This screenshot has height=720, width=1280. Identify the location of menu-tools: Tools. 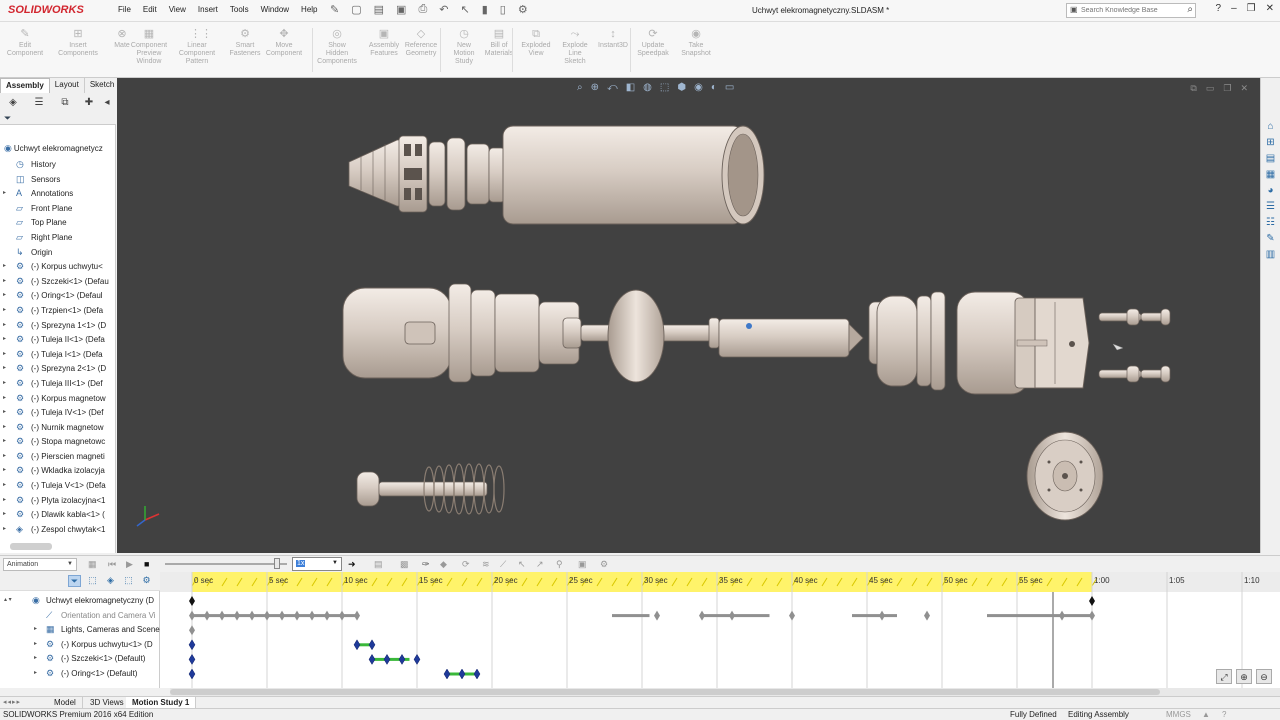
(239, 9).